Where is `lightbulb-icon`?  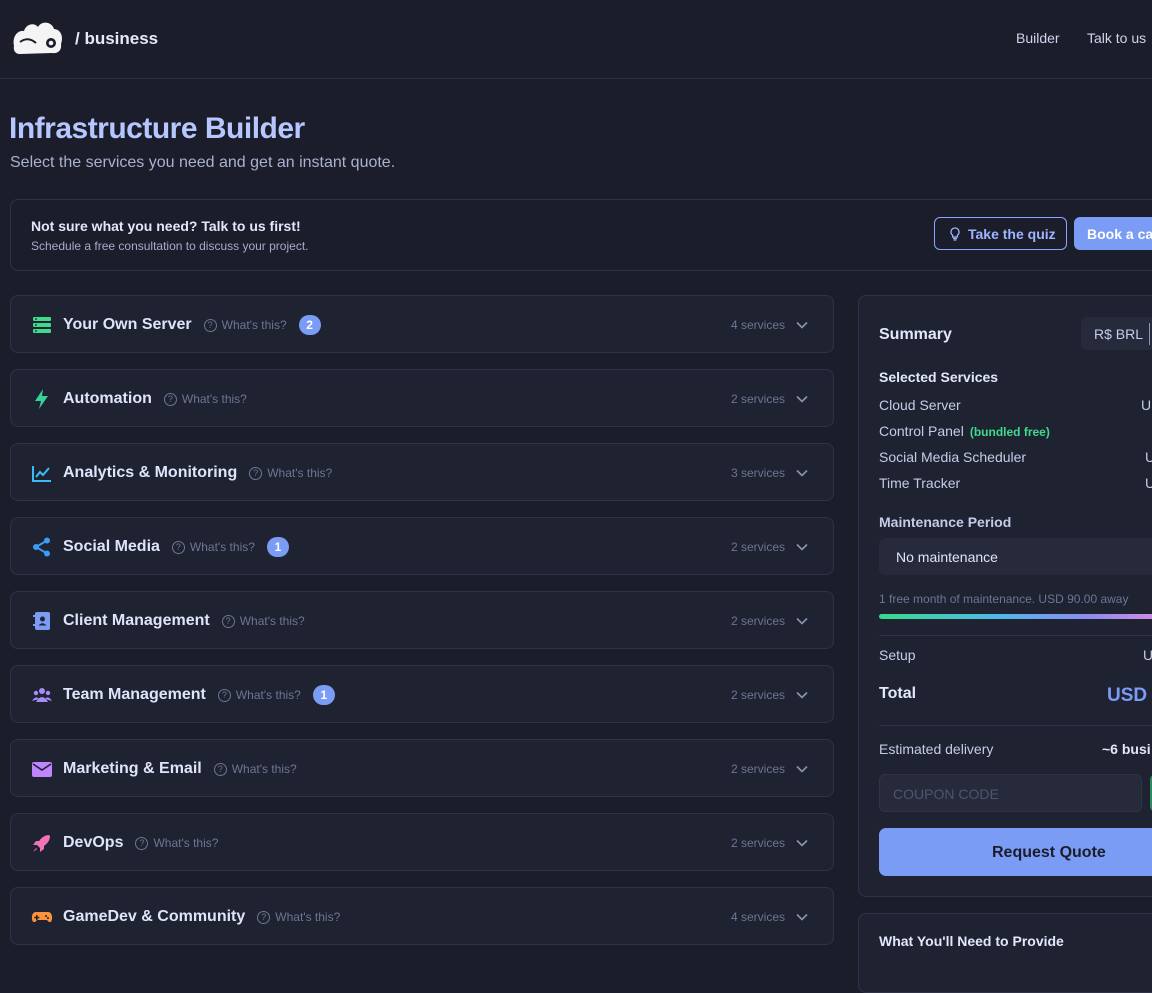 lightbulb-icon is located at coordinates (955, 233).